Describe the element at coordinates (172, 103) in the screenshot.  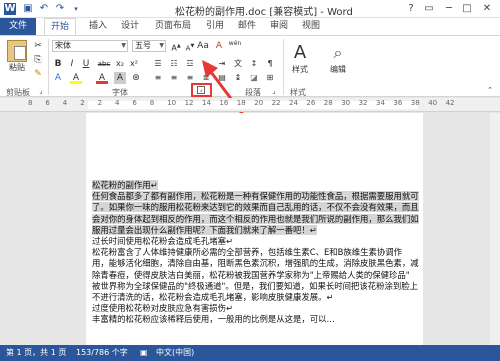
I see `ruler-mark: 10` at that location.